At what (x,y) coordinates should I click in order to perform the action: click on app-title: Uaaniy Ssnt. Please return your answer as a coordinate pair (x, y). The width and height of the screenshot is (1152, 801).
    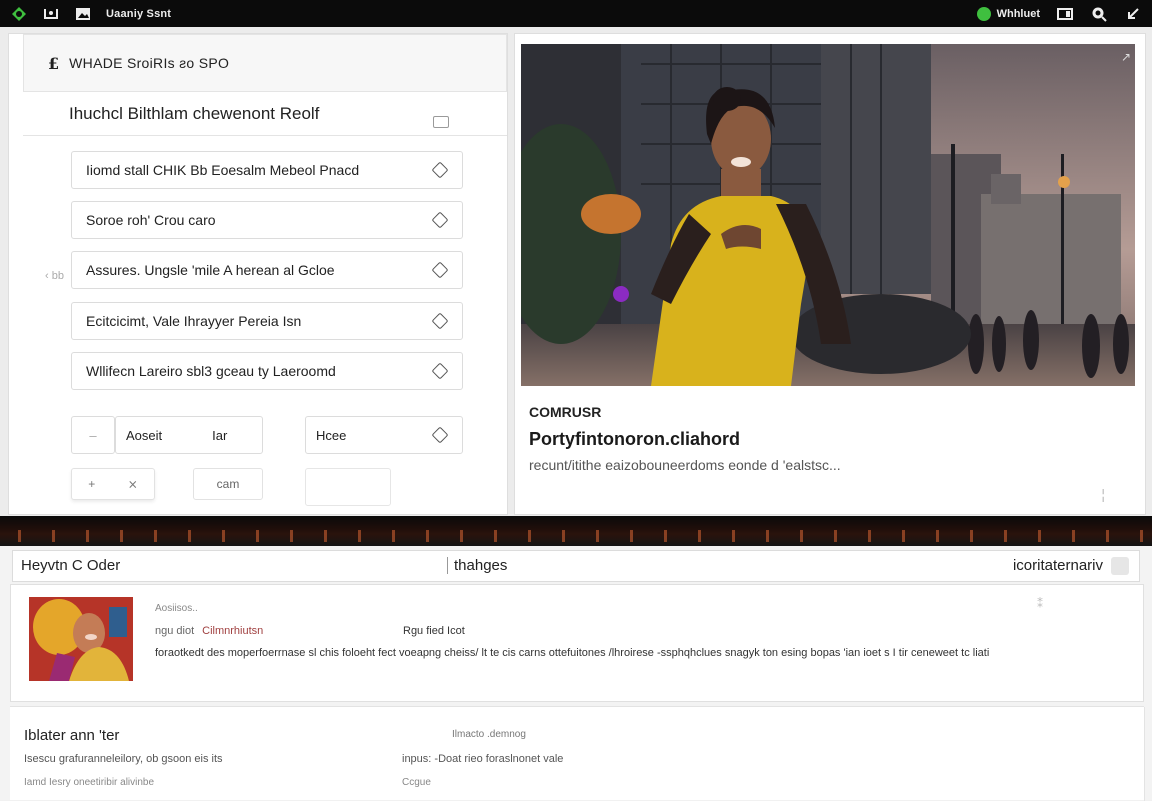
    Looking at the image, I should click on (139, 13).